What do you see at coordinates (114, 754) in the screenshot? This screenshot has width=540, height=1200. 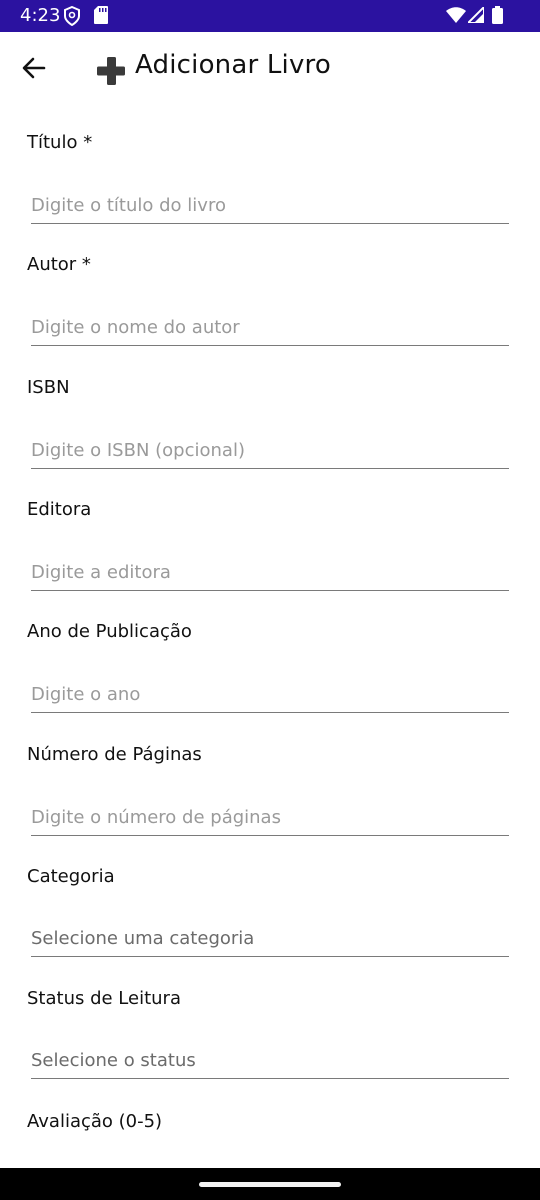 I see `pages-label: Número de Páginas` at bounding box center [114, 754].